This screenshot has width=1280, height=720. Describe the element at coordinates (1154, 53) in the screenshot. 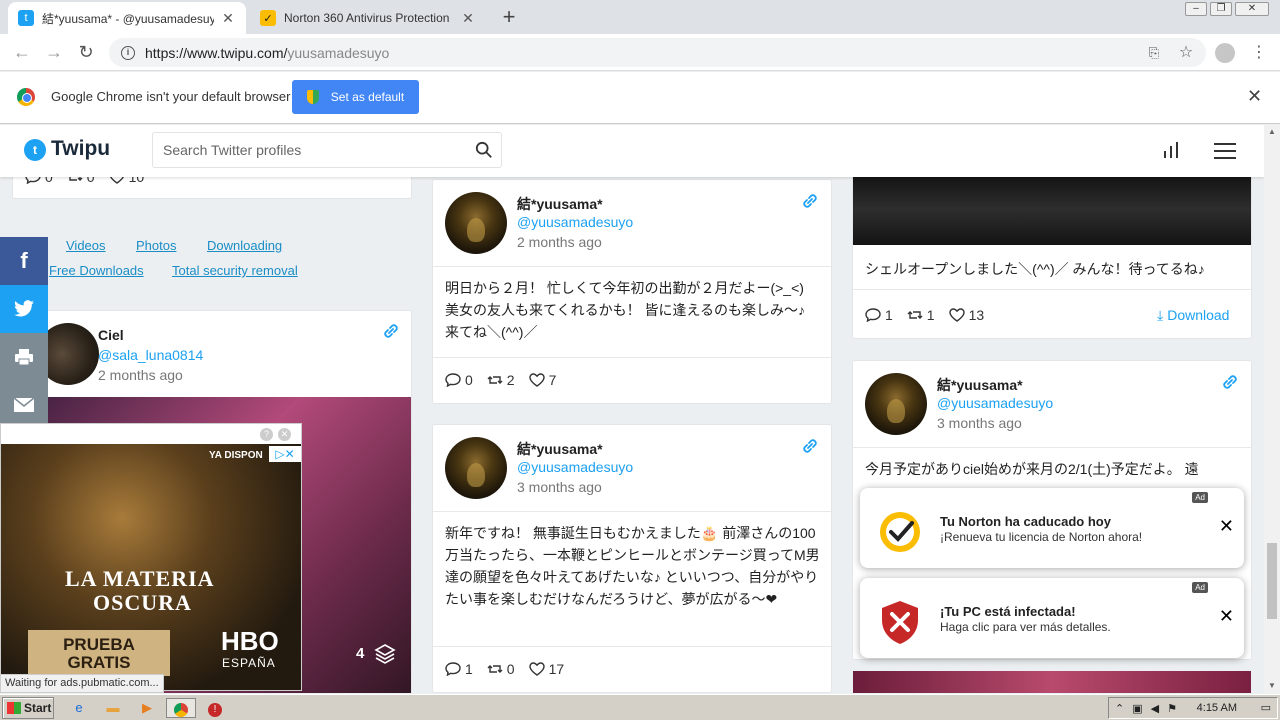

I see `translate-icon: ⎘` at that location.